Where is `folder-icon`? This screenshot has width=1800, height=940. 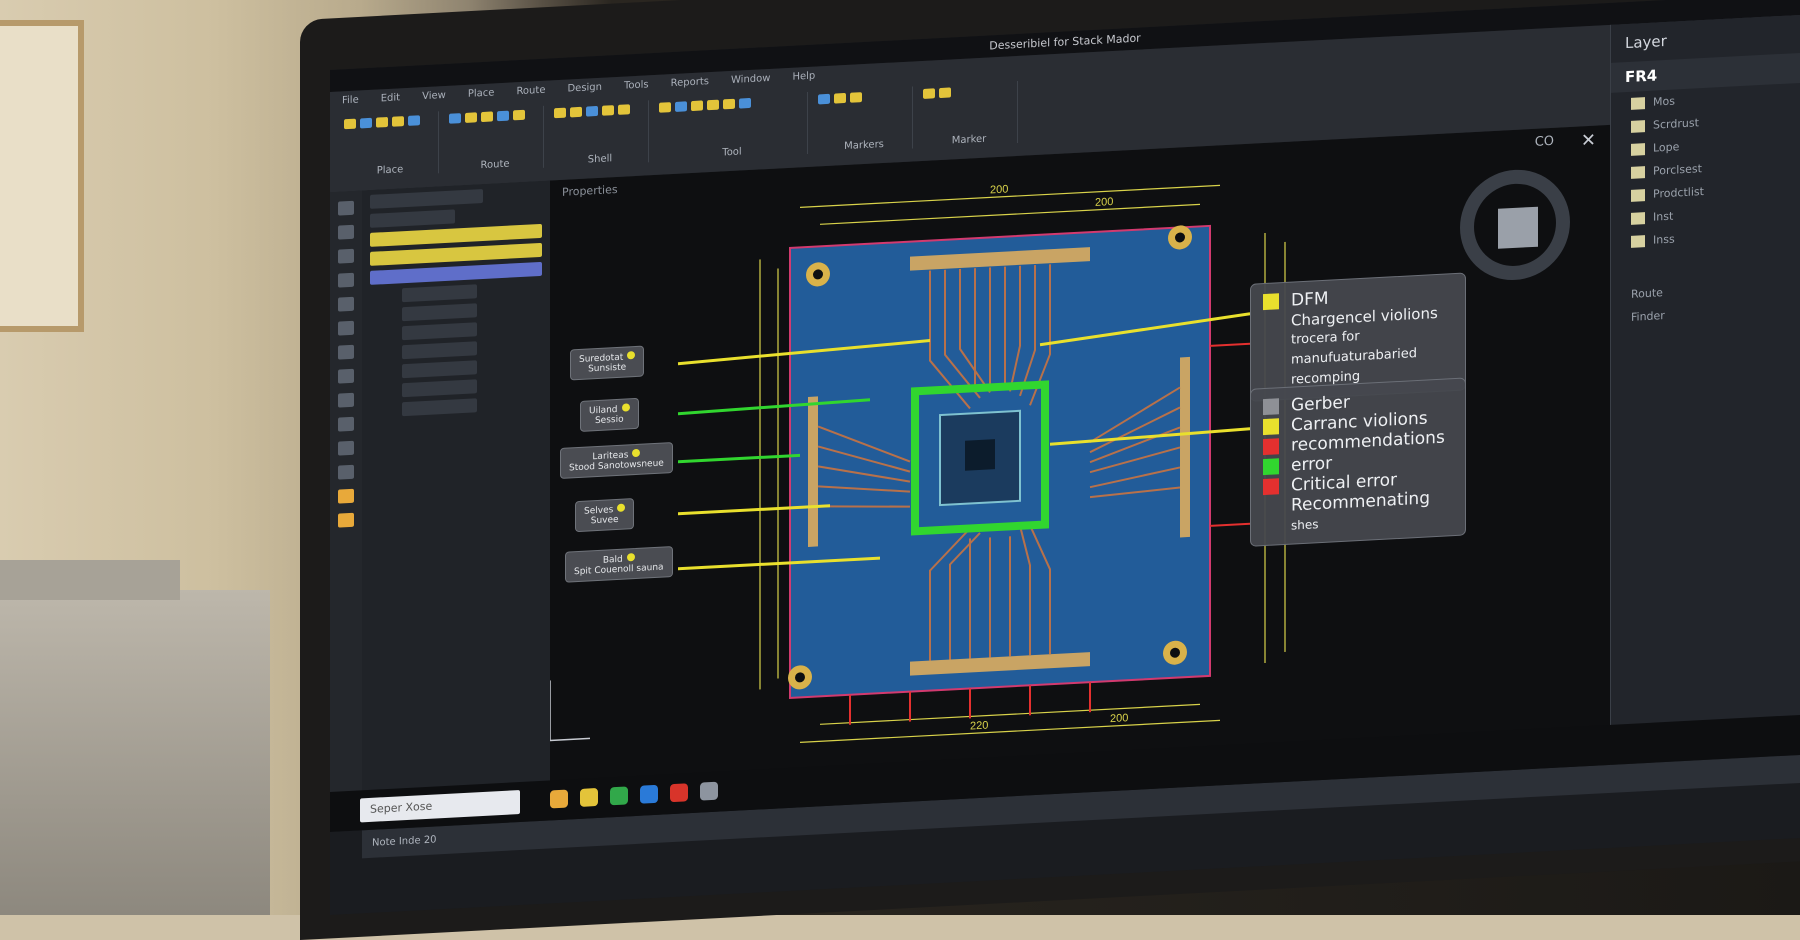 folder-icon is located at coordinates (559, 799).